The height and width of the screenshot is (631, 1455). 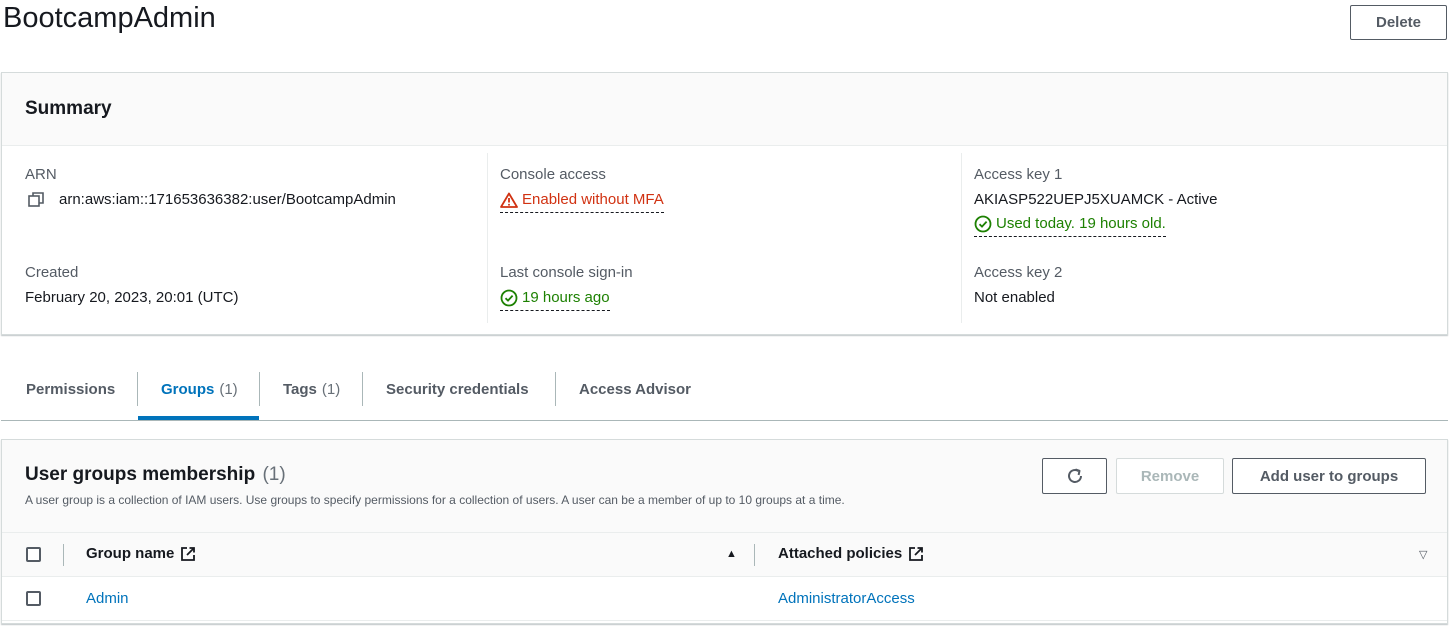 What do you see at coordinates (846, 598) in the screenshot?
I see `attached-policy-link: AdministratorAccess` at bounding box center [846, 598].